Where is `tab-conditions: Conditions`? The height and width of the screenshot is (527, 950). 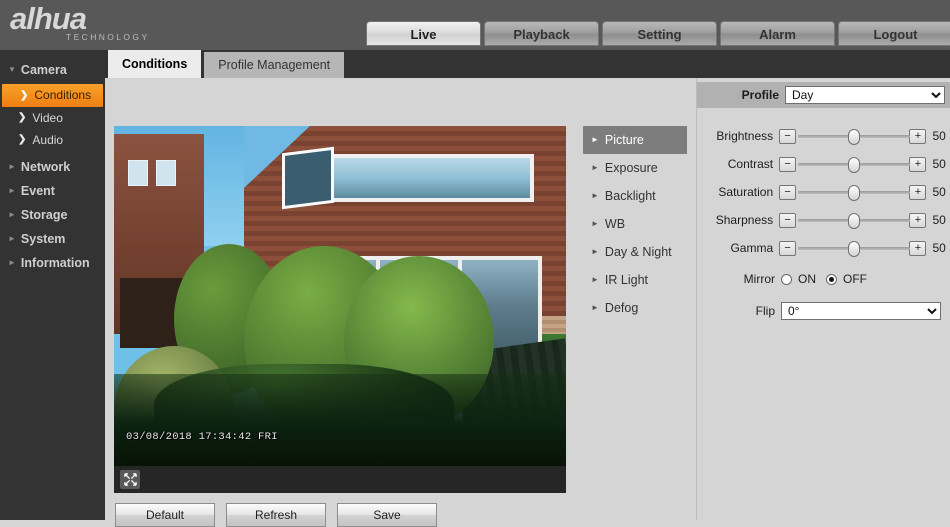
tab-conditions: Conditions is located at coordinates (155, 64).